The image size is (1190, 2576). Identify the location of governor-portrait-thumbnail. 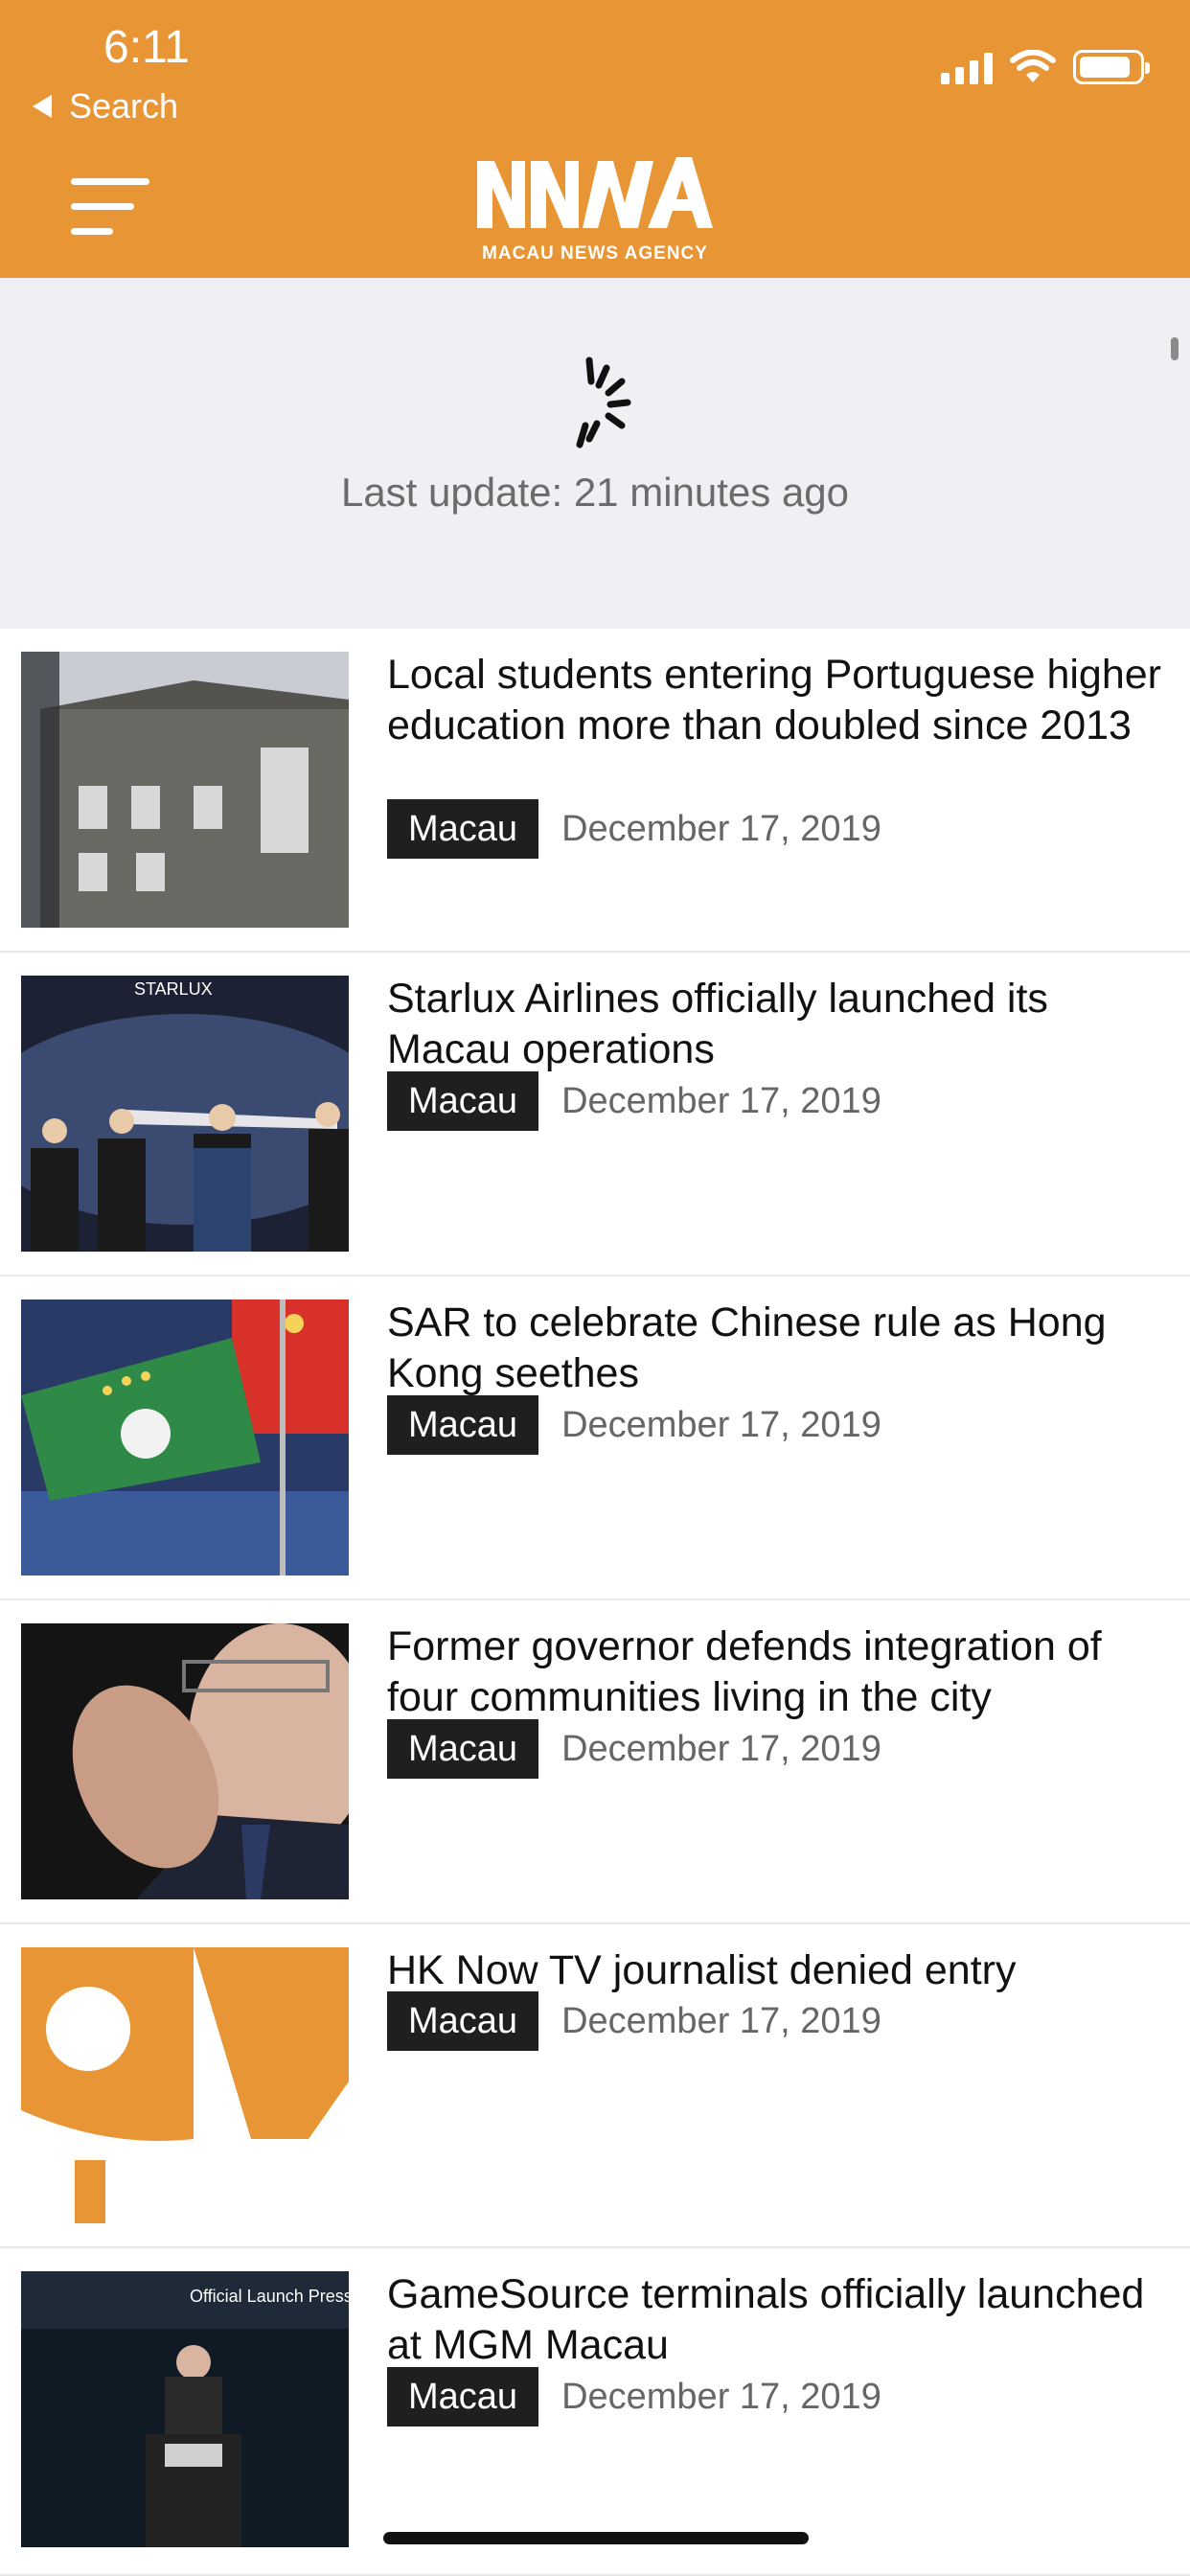
(185, 1761).